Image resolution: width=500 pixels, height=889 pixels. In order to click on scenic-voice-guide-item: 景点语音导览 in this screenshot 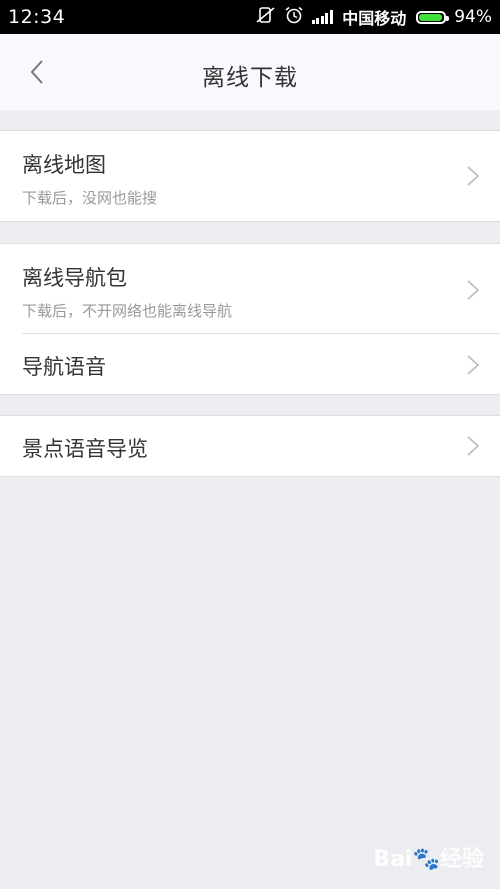, I will do `click(250, 446)`.